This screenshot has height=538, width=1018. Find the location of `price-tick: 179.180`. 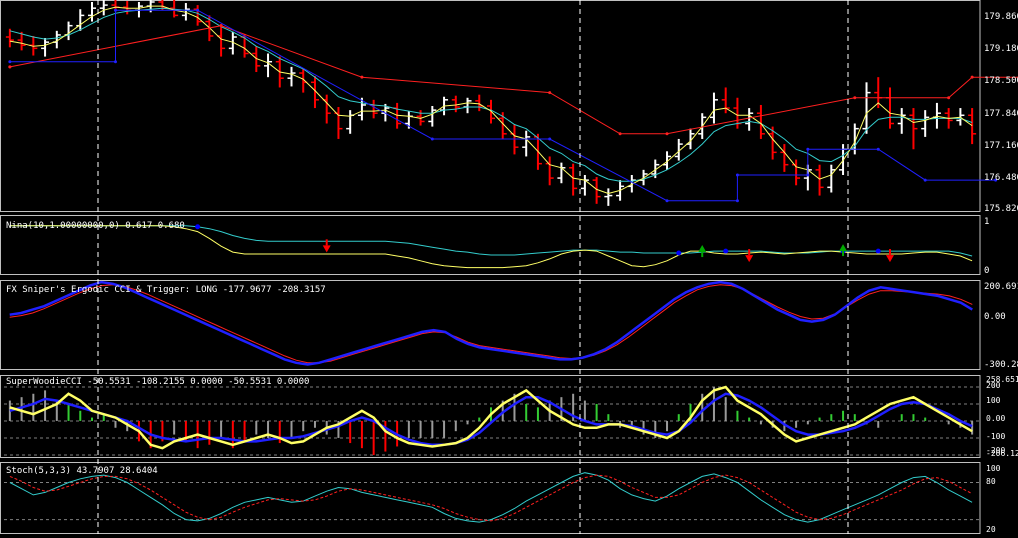

price-tick: 179.180 is located at coordinates (1001, 49).